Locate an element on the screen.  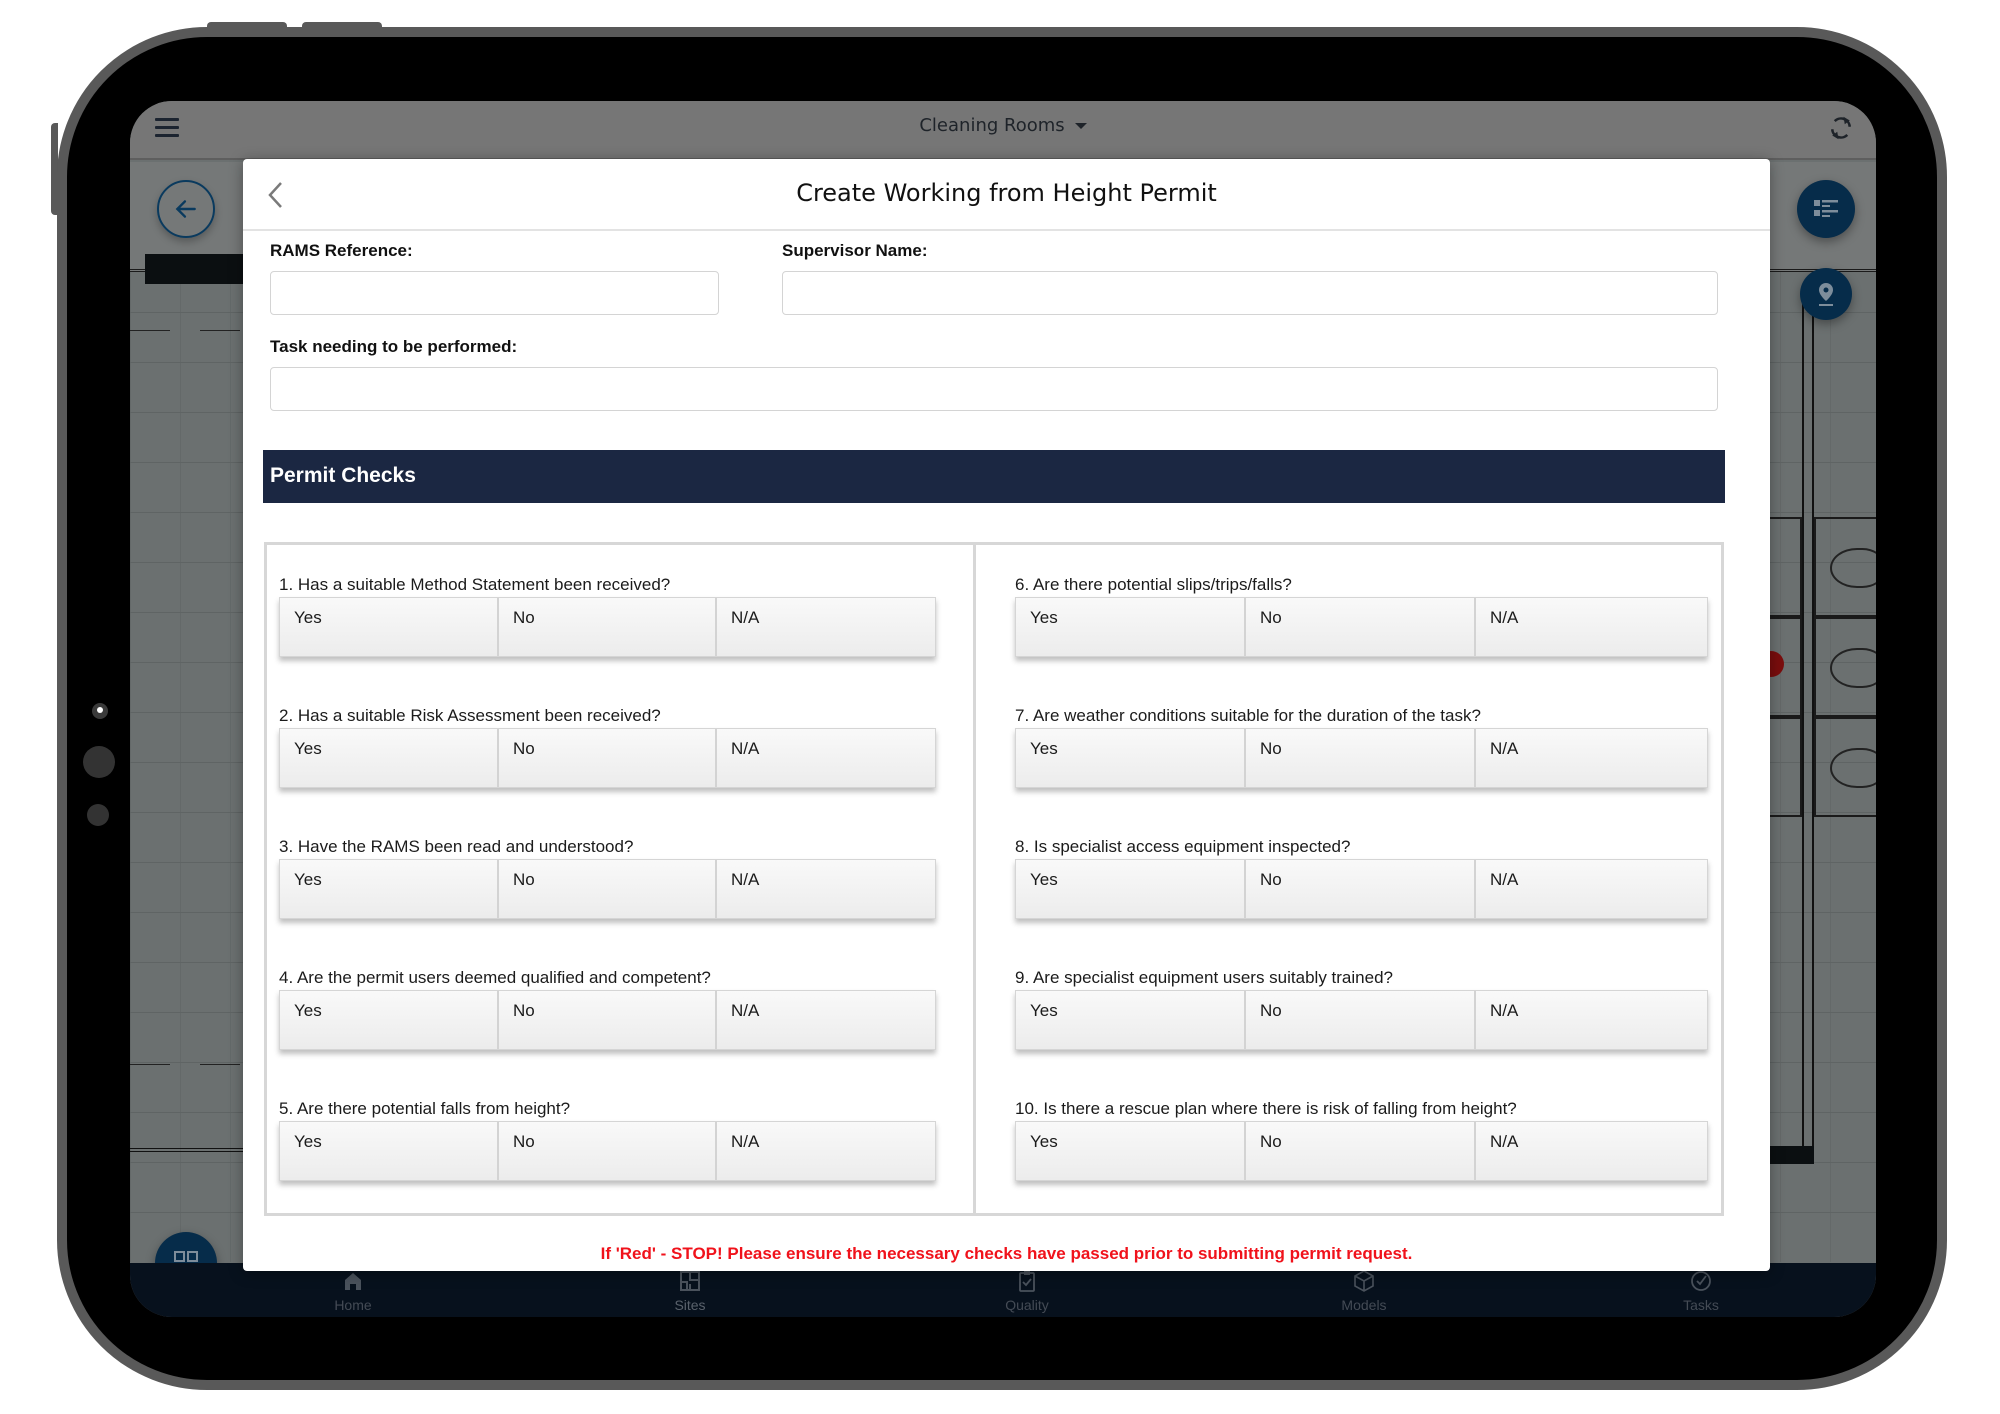
home-icon is located at coordinates (353, 1281).